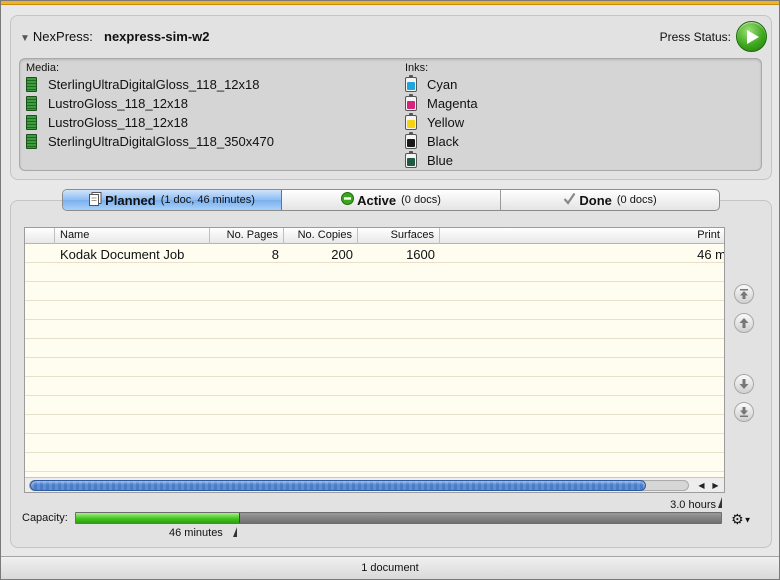  What do you see at coordinates (420, 254) in the screenshot?
I see `cell-surfaces: 1600` at bounding box center [420, 254].